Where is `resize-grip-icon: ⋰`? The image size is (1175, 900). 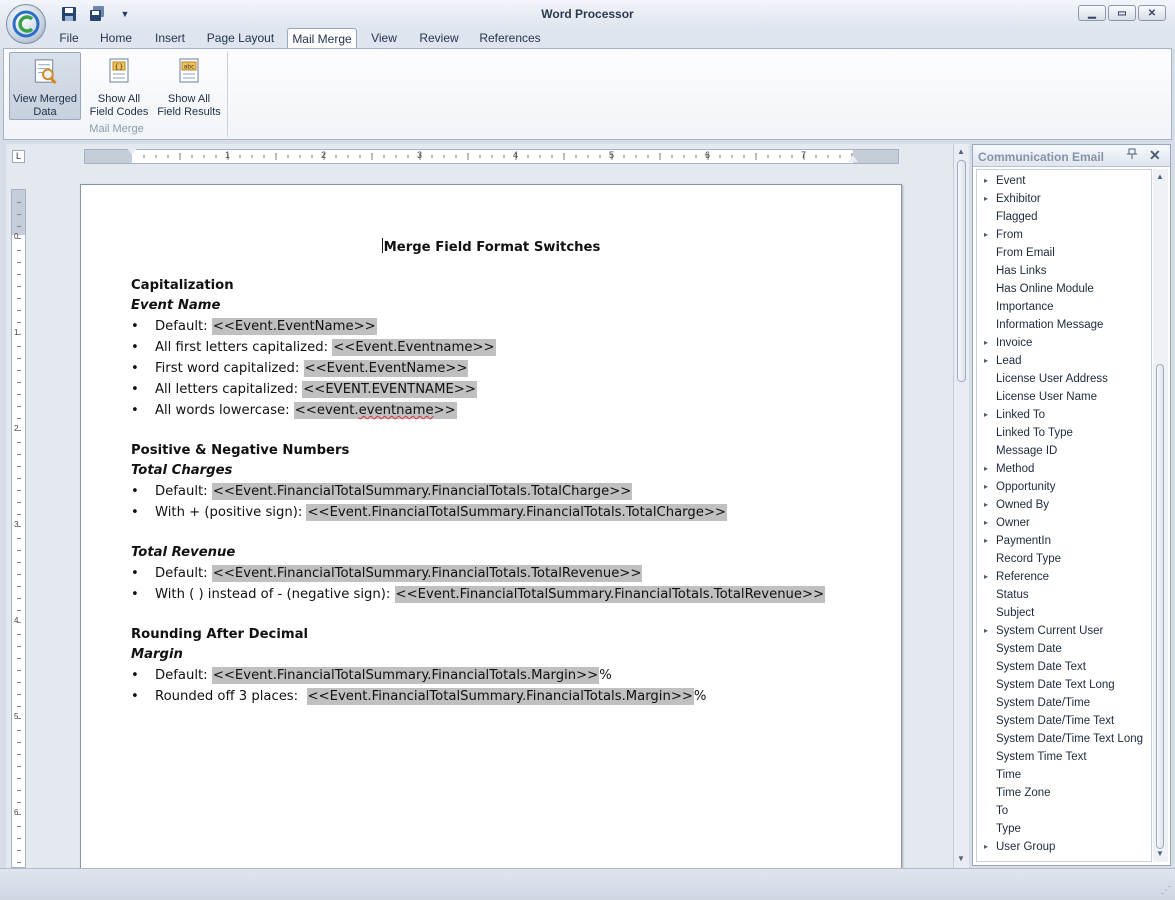
resize-grip-icon: ⋰ is located at coordinates (1166, 890).